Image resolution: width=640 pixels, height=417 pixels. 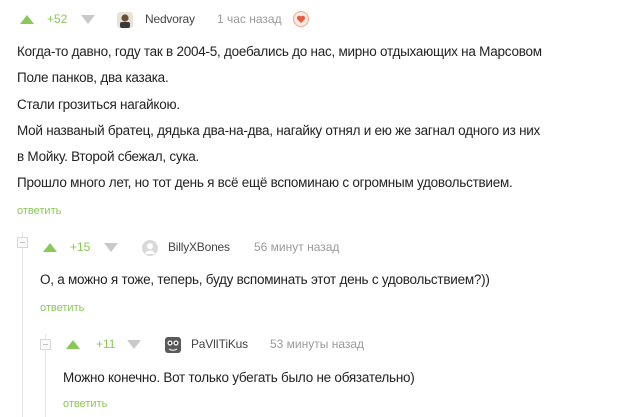 What do you see at coordinates (327, 21) in the screenshot?
I see `comment-header: +52 Nedvoray 1 час назад` at bounding box center [327, 21].